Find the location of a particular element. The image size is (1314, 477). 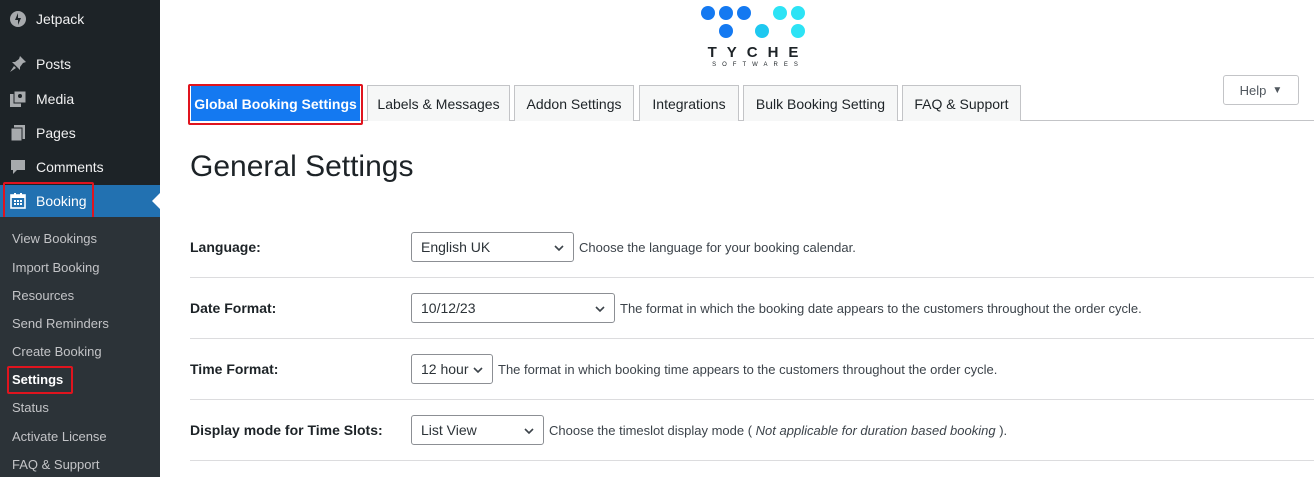

sidebar-item-jetpack: Jetpack is located at coordinates (80, 19).